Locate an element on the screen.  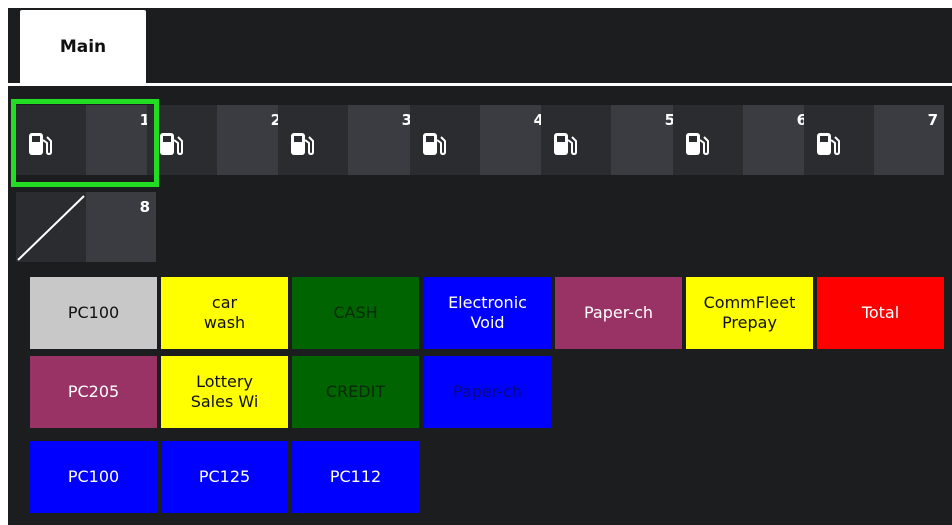
function-button-commfleet-prepay: CommFleet Prepay is located at coordinates (749, 313).